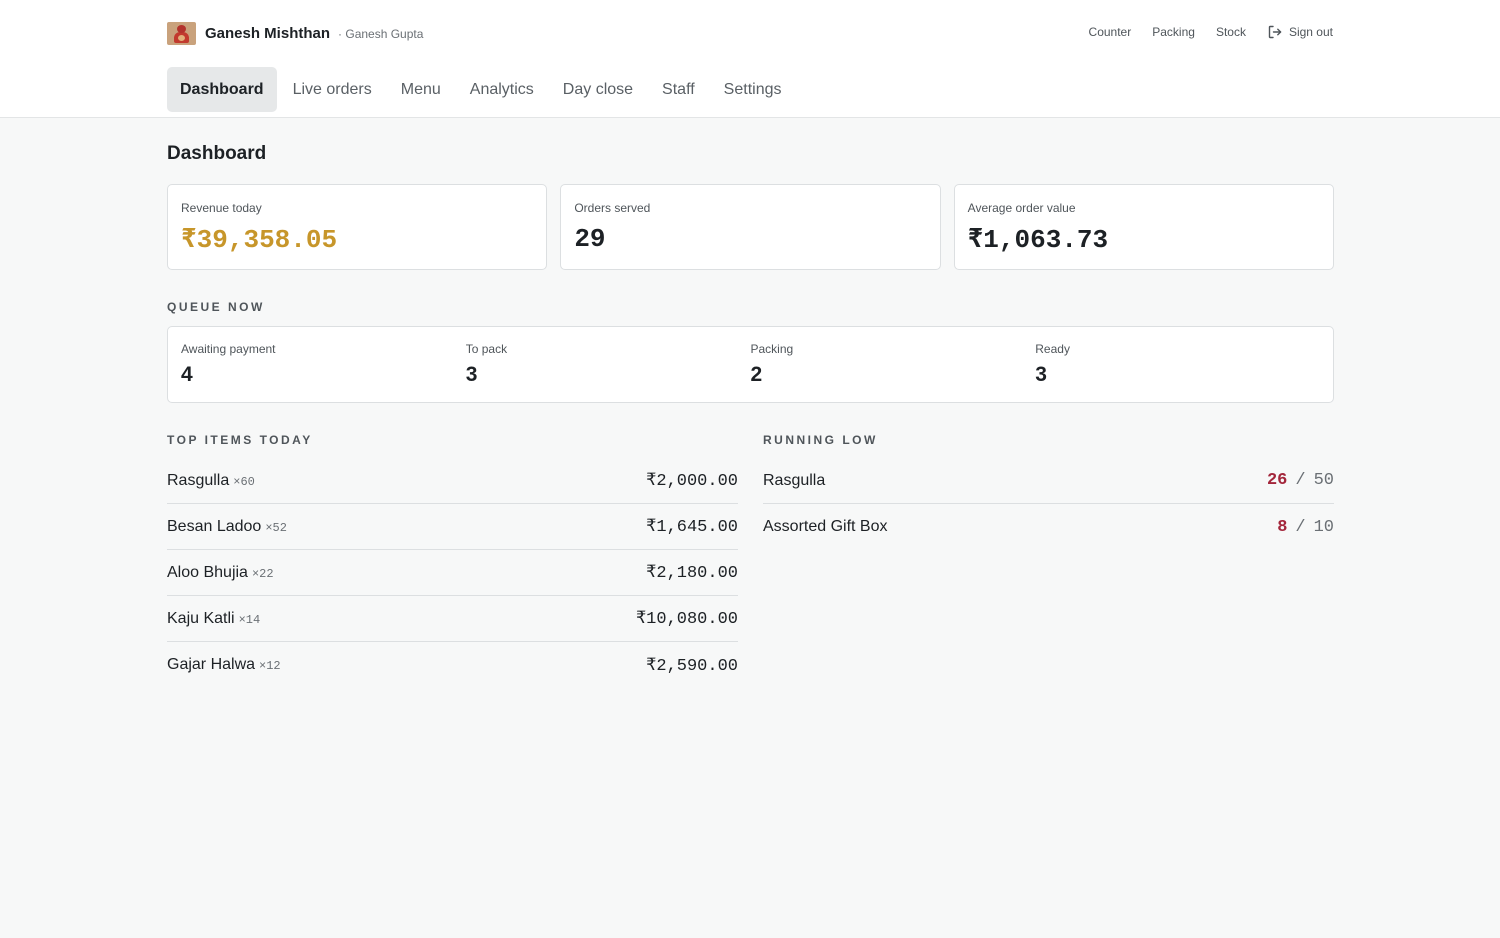 The width and height of the screenshot is (1500, 938). What do you see at coordinates (1200, 32) in the screenshot?
I see `top-nav: Counter Packing Stock Sign out` at bounding box center [1200, 32].